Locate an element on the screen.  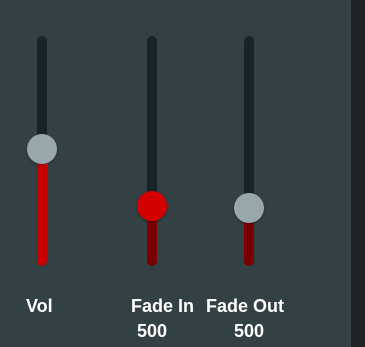
fade-out-slider is located at coordinates (249, 151).